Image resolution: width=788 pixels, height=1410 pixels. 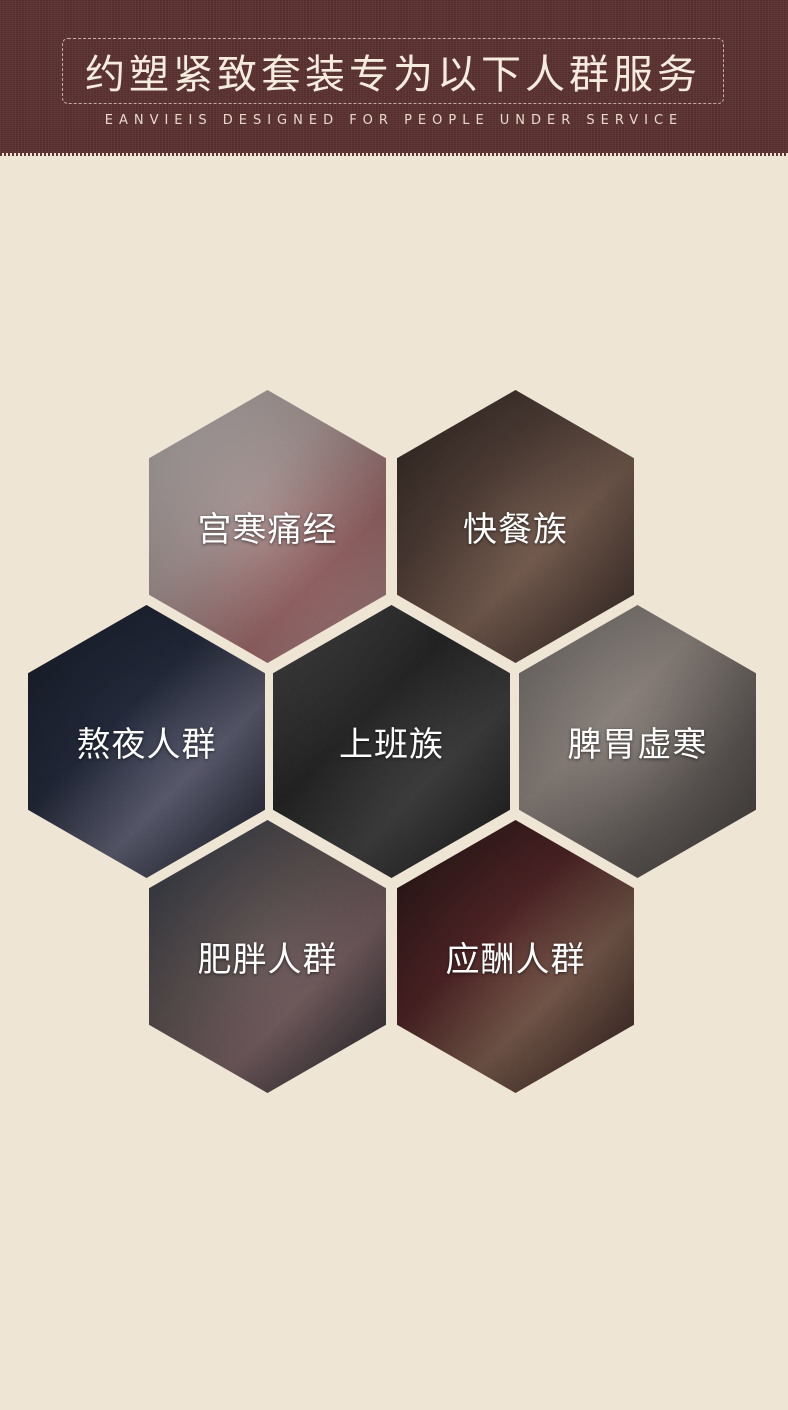 What do you see at coordinates (515, 530) in the screenshot?
I see `hex-label: 快餐族` at bounding box center [515, 530].